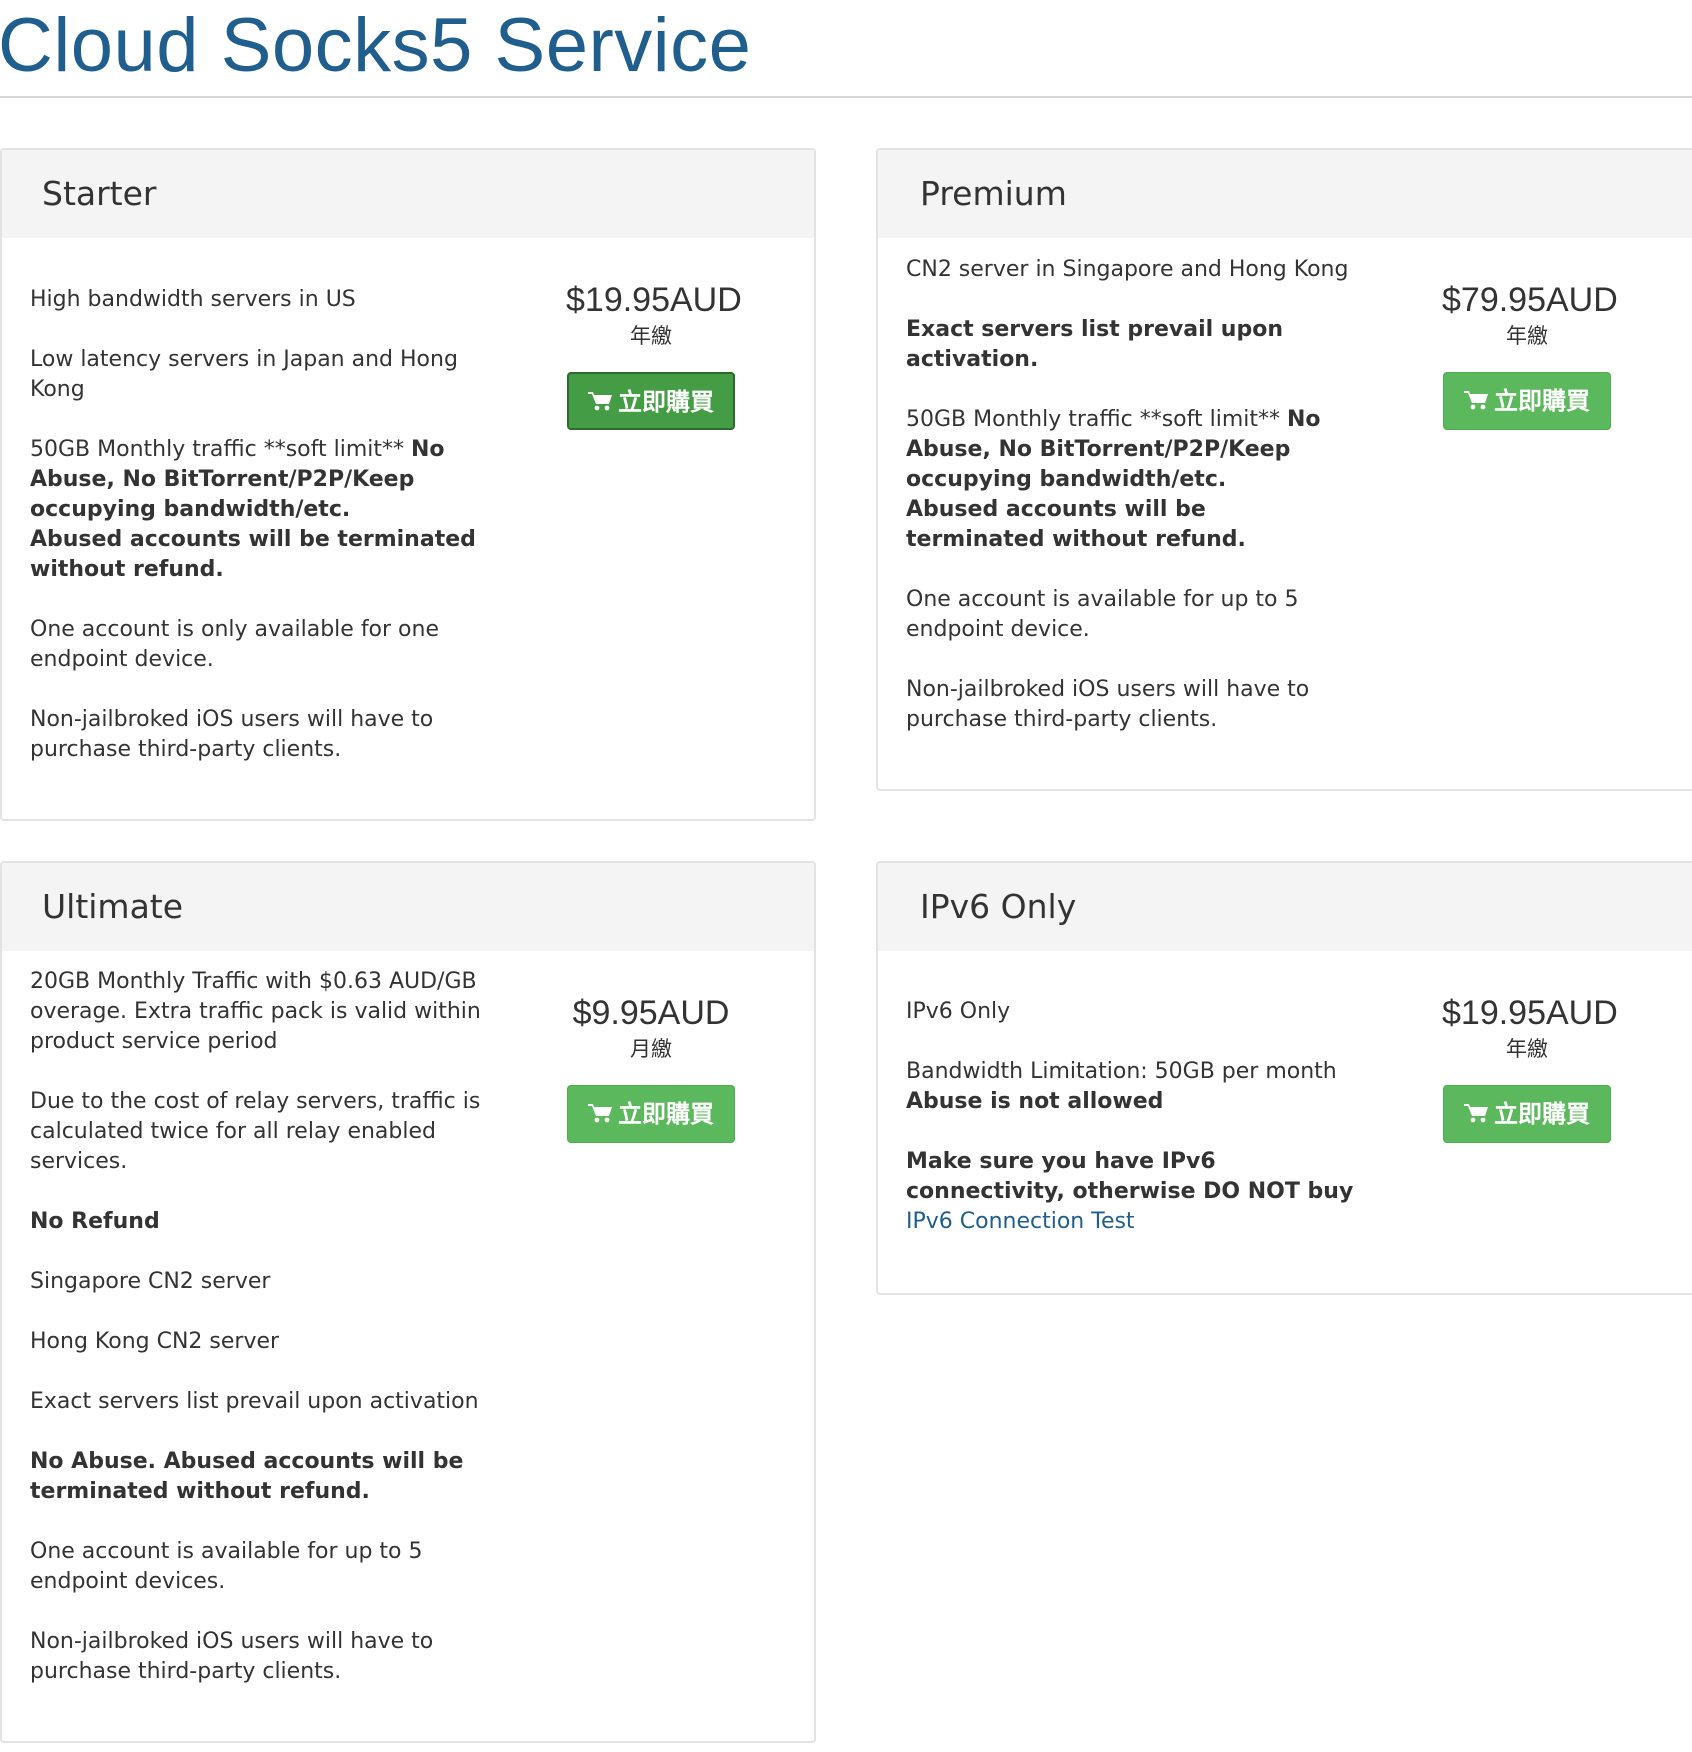  I want to click on feature-text: CN2 server in Singapore and Hong Kong, so click(1127, 269).